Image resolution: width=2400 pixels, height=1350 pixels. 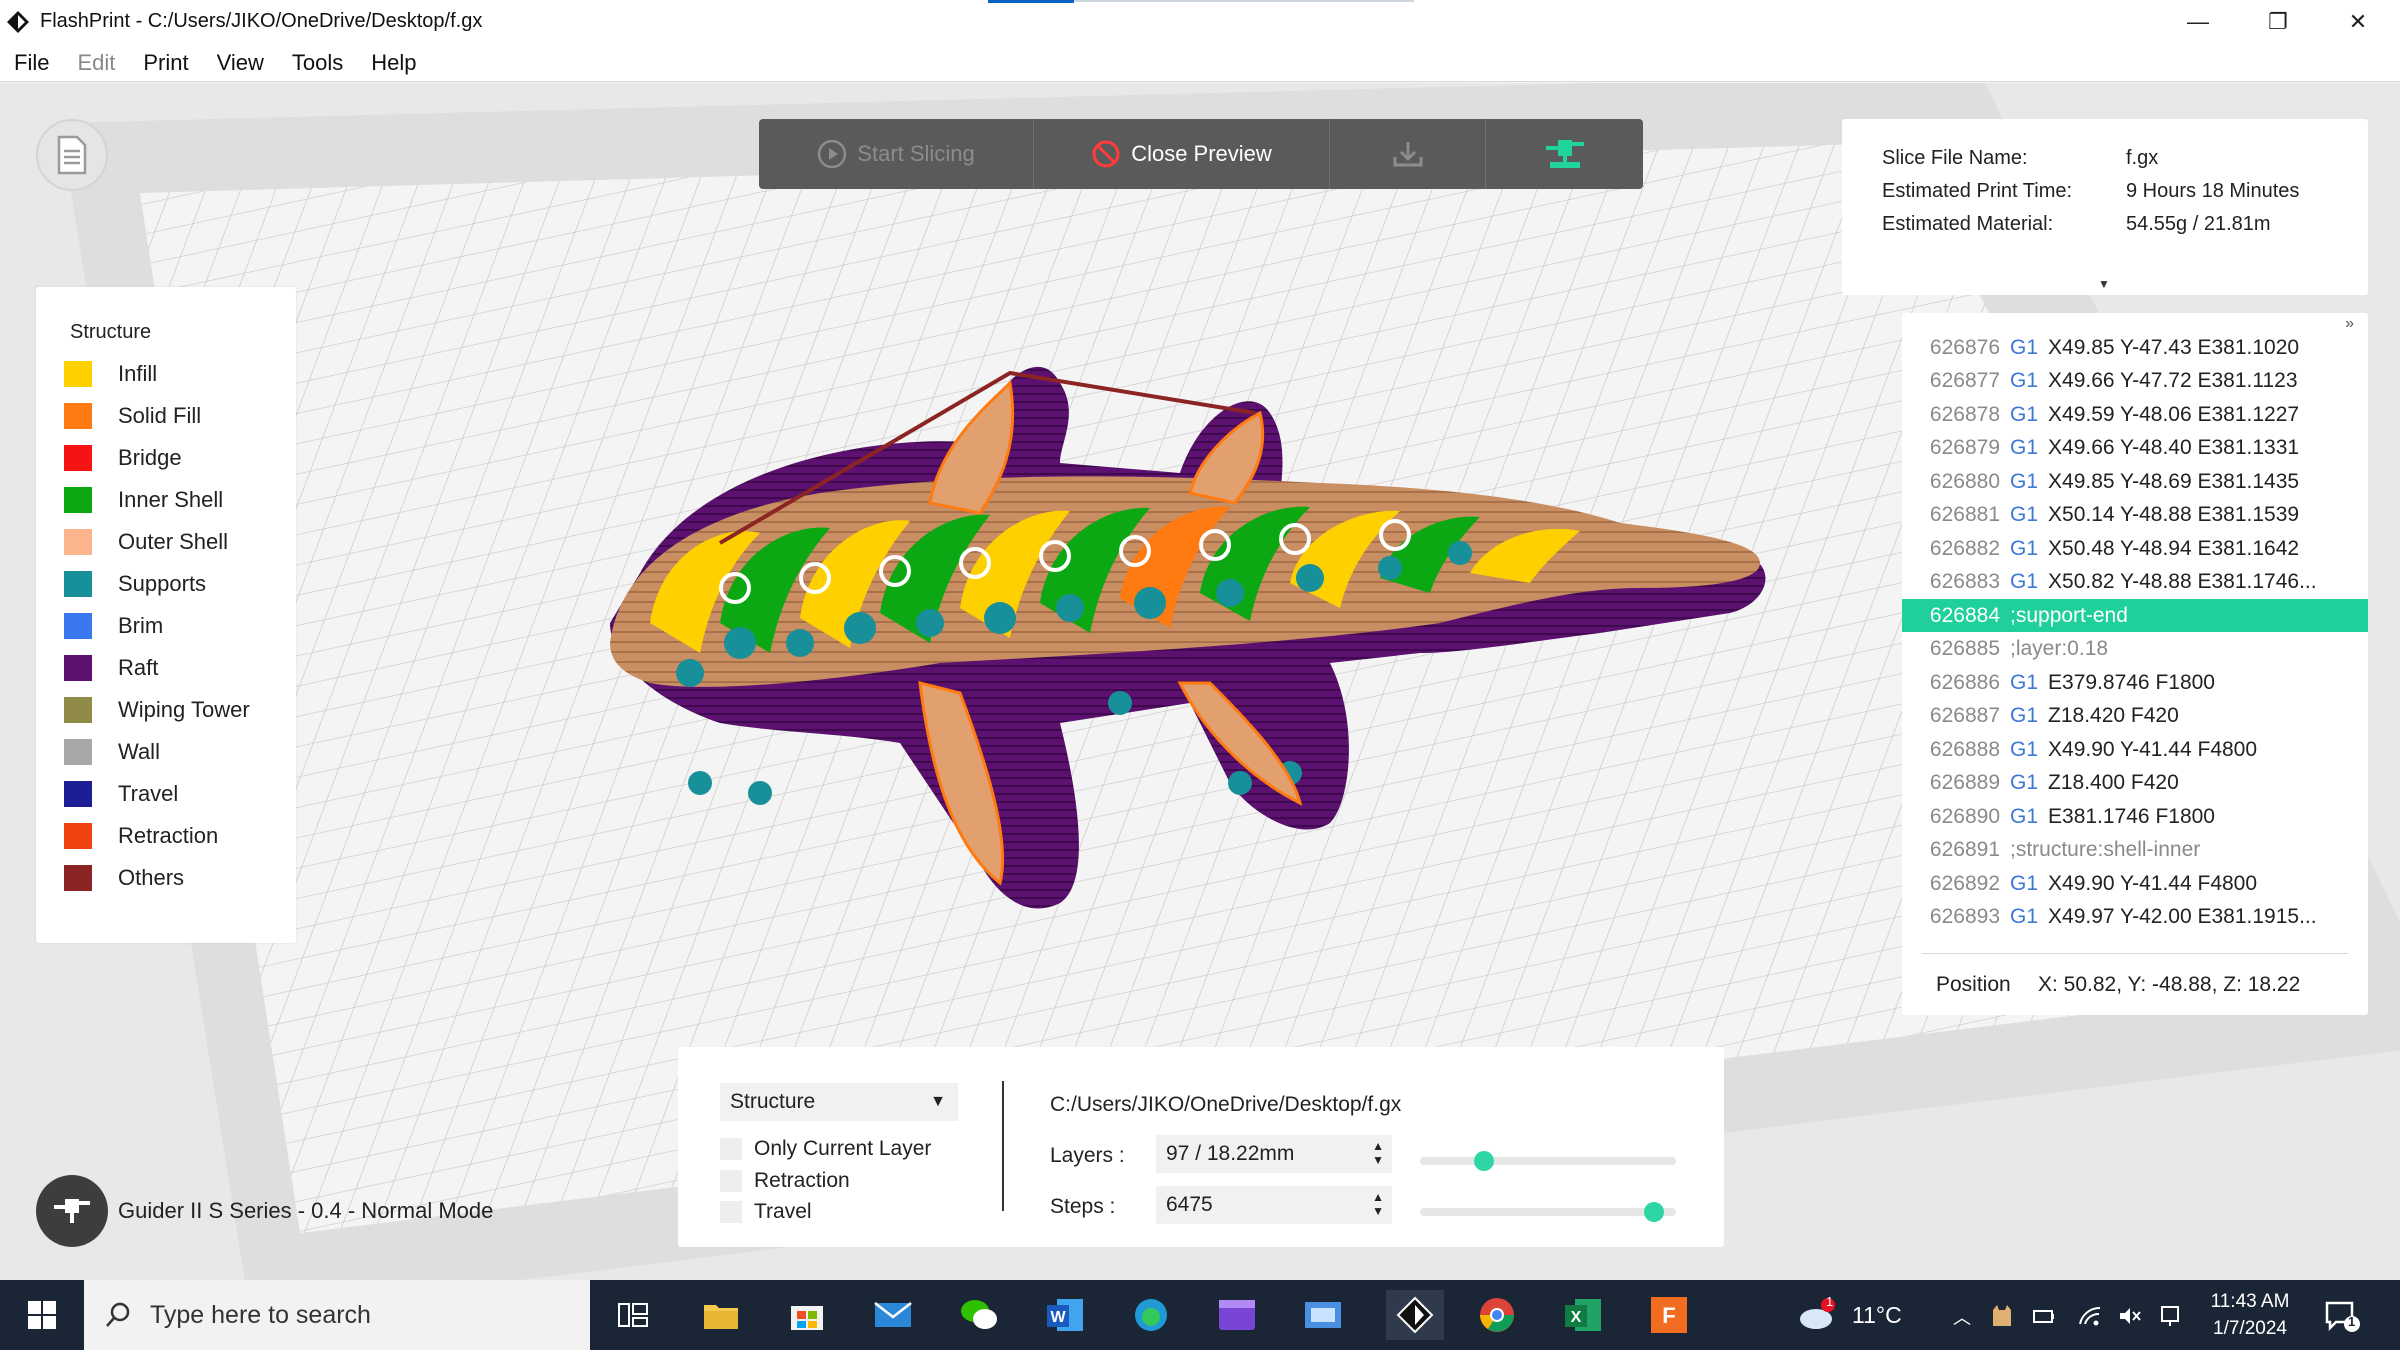 I want to click on chevron-up-icon: ︿, so click(x=1962, y=1316).